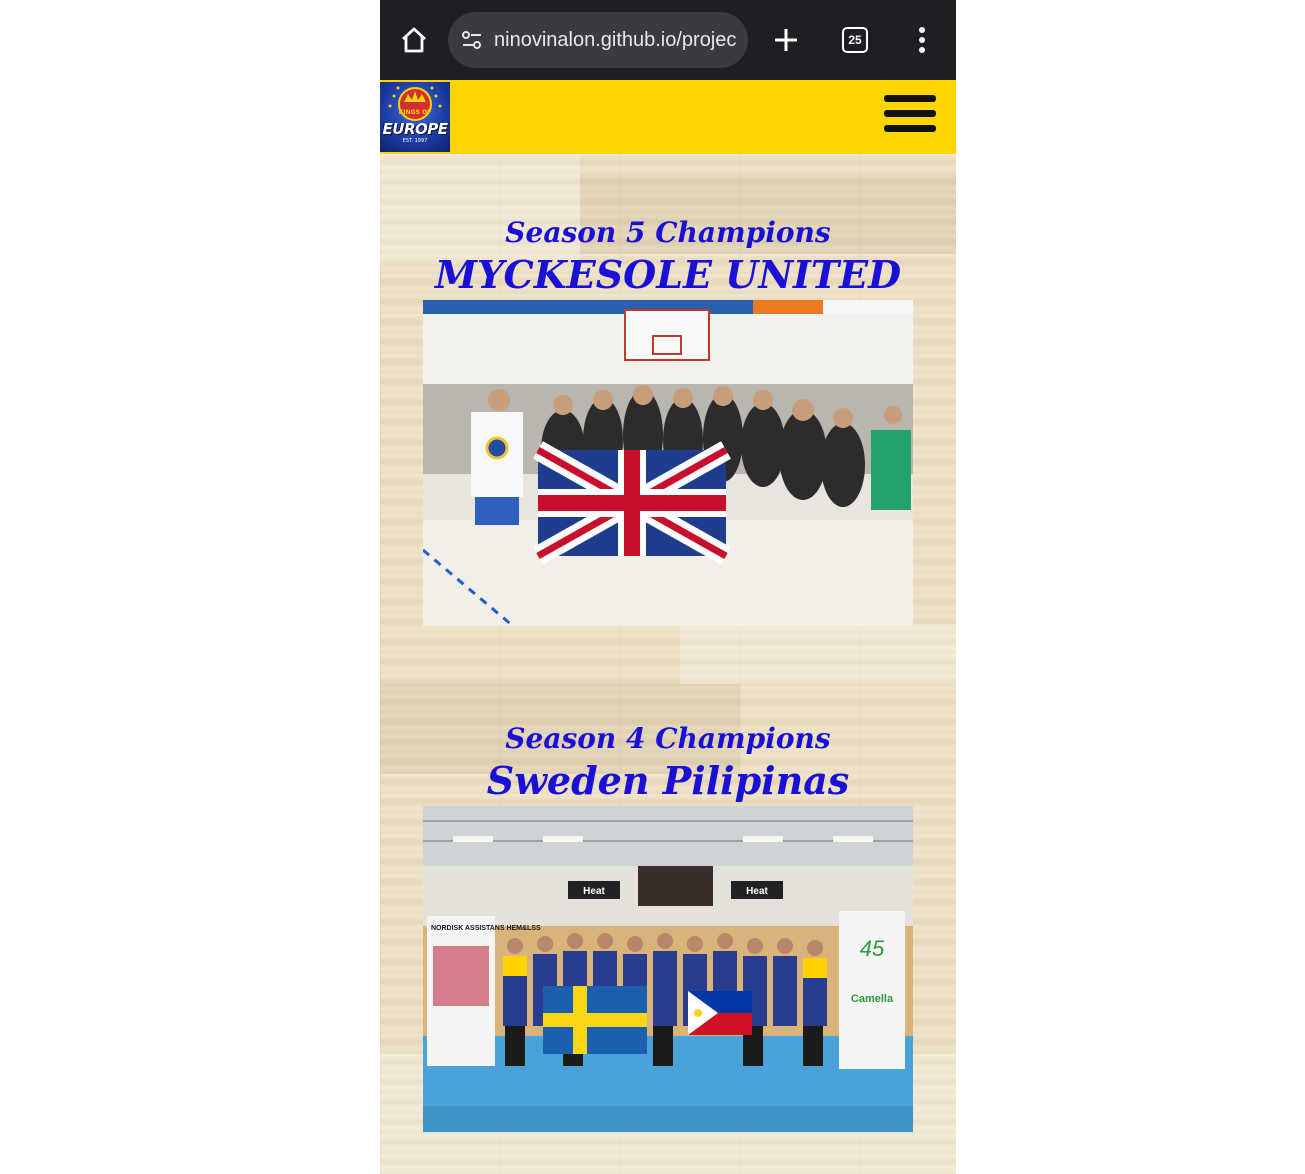 The height and width of the screenshot is (1174, 1305). What do you see at coordinates (415, 129) in the screenshot?
I see `logo-wordmark: EUROPE` at bounding box center [415, 129].